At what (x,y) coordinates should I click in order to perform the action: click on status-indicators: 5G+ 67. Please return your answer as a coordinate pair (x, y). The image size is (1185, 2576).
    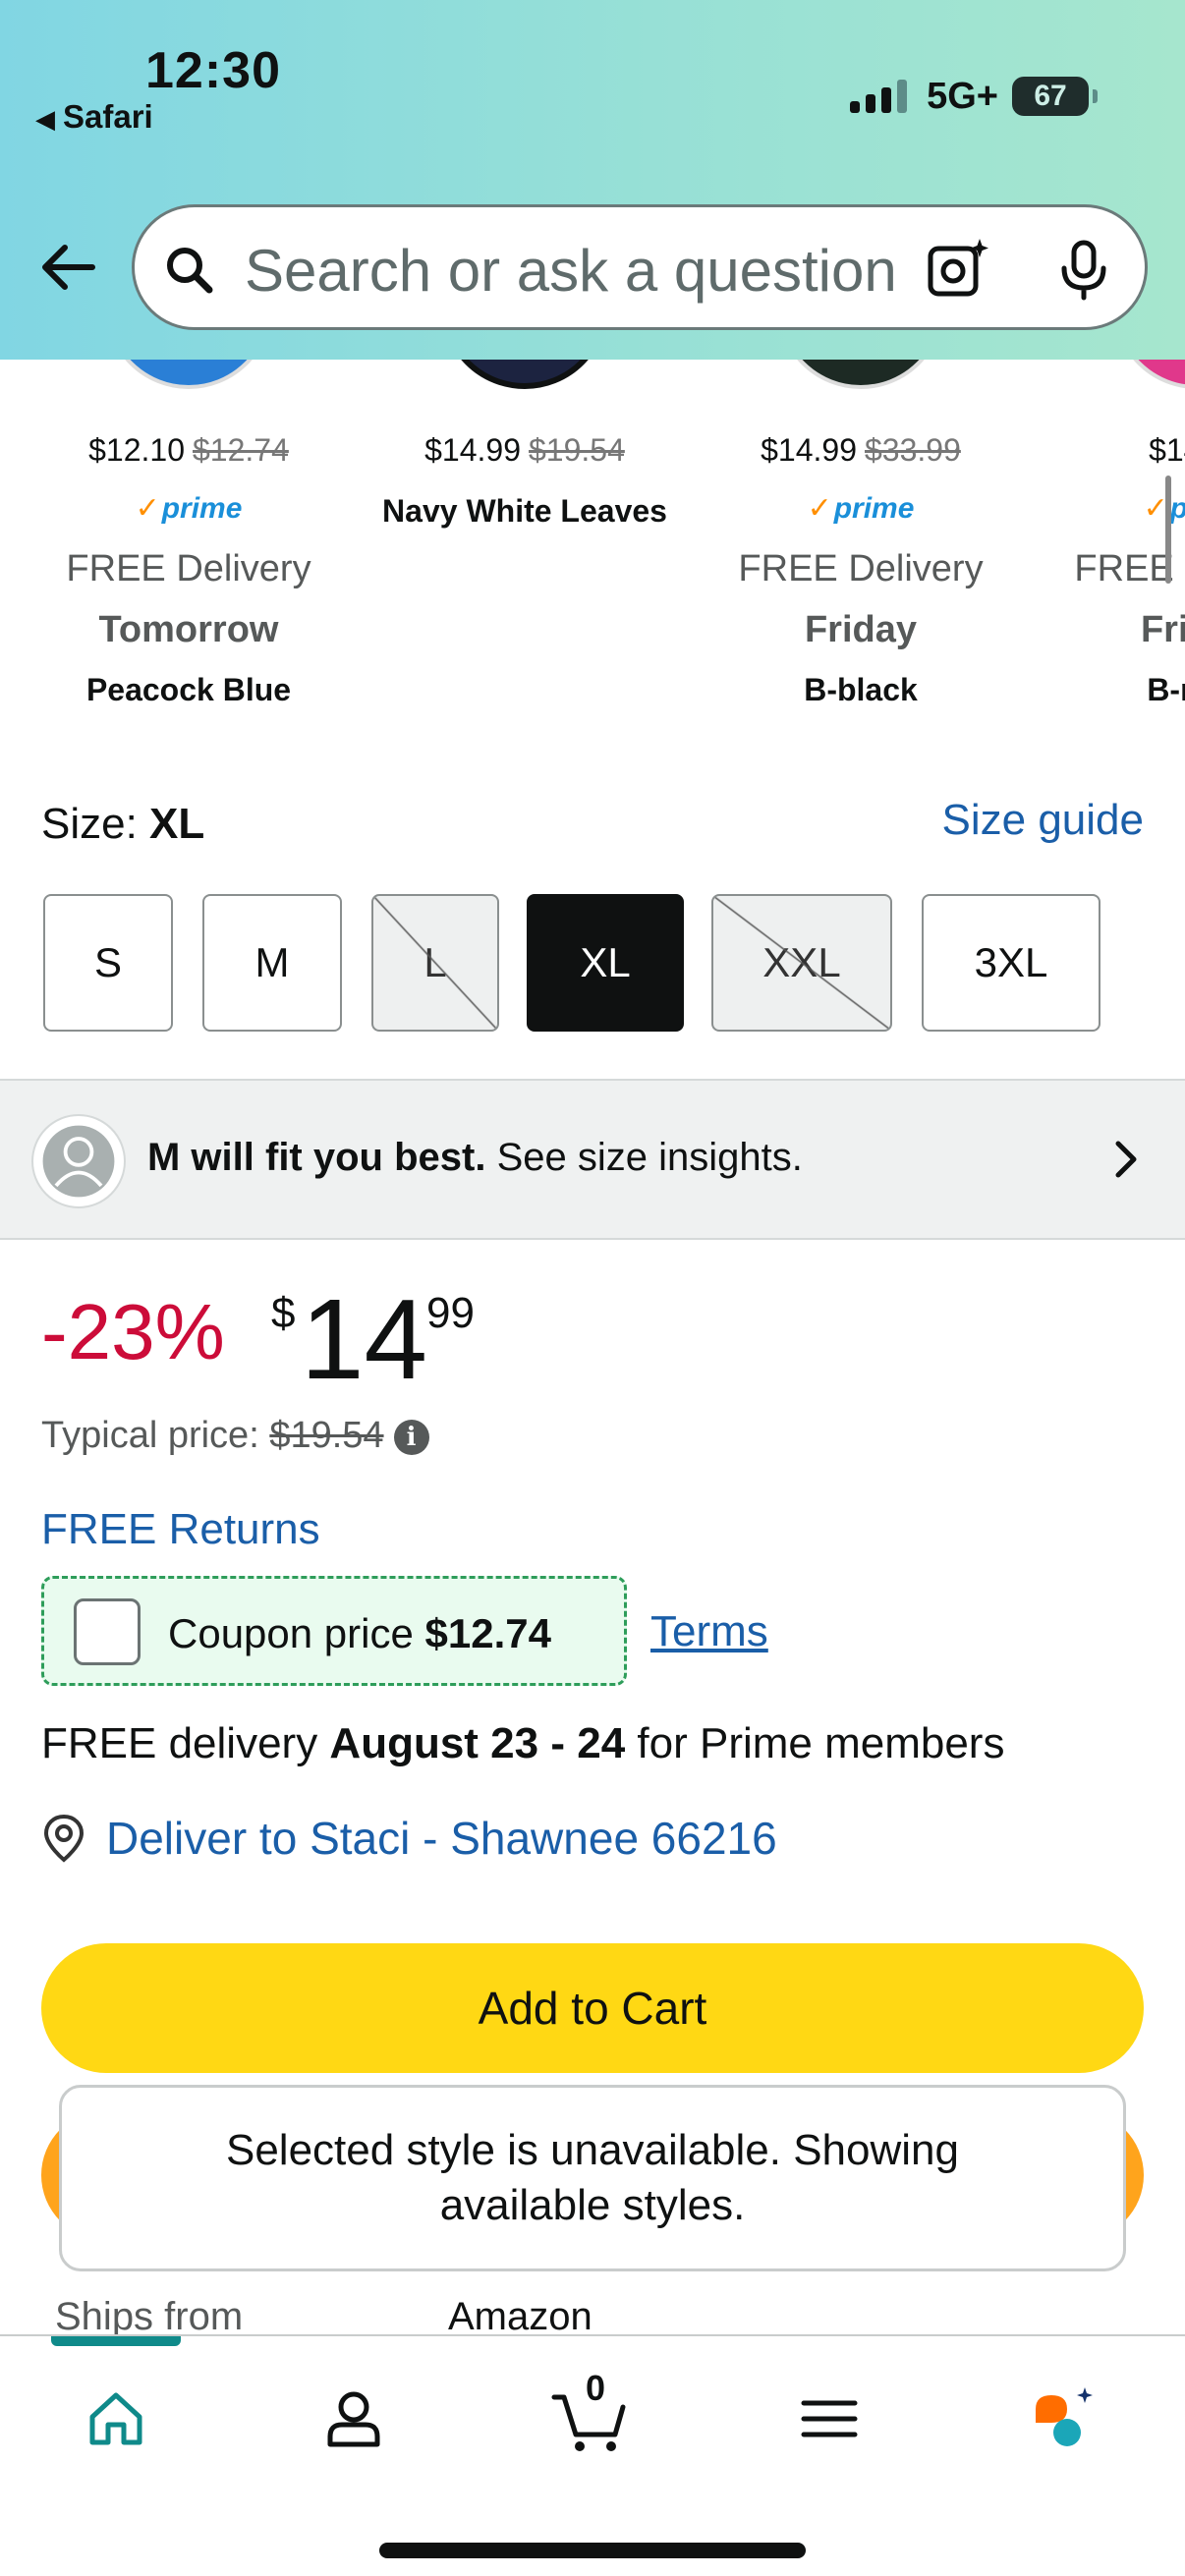
    Looking at the image, I should click on (974, 96).